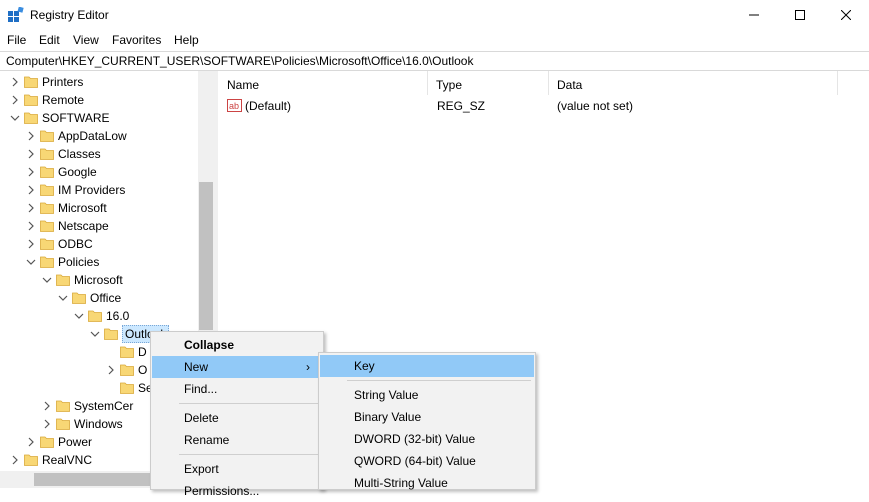 This screenshot has height=502, width=869. I want to click on menu-item-new: New ›, so click(237, 367).